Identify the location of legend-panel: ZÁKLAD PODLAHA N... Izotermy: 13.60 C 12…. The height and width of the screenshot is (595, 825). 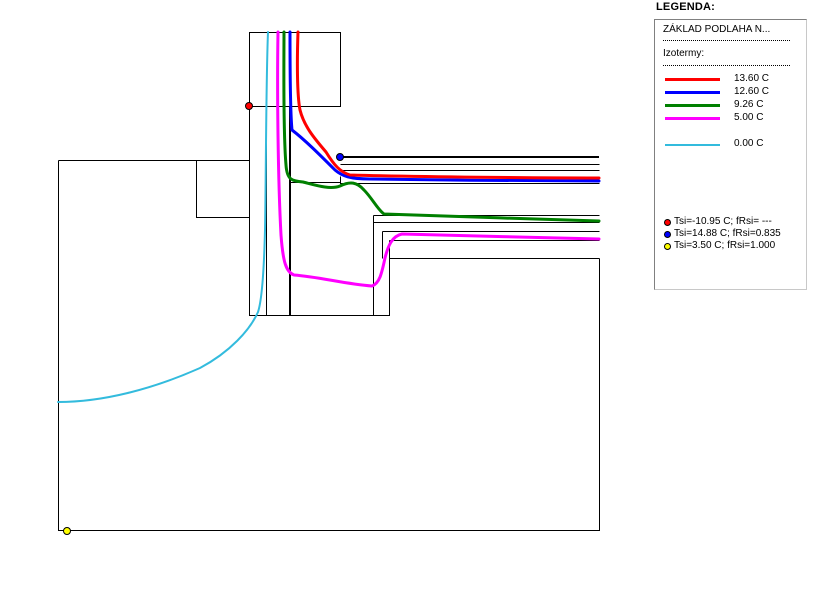
(730, 154).